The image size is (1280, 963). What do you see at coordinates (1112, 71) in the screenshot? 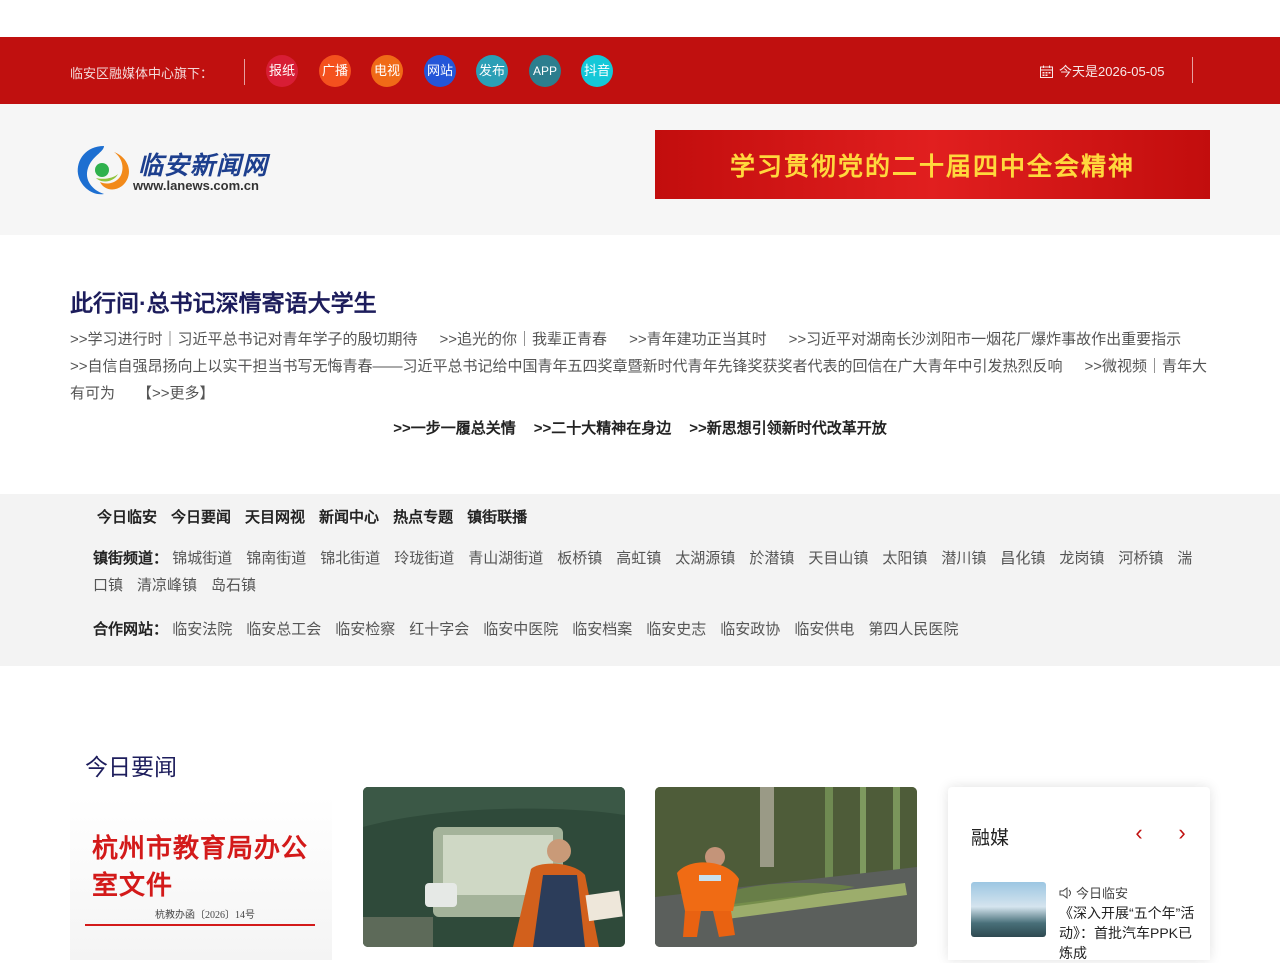
I see `date-text: 今天是2026-05-05` at bounding box center [1112, 71].